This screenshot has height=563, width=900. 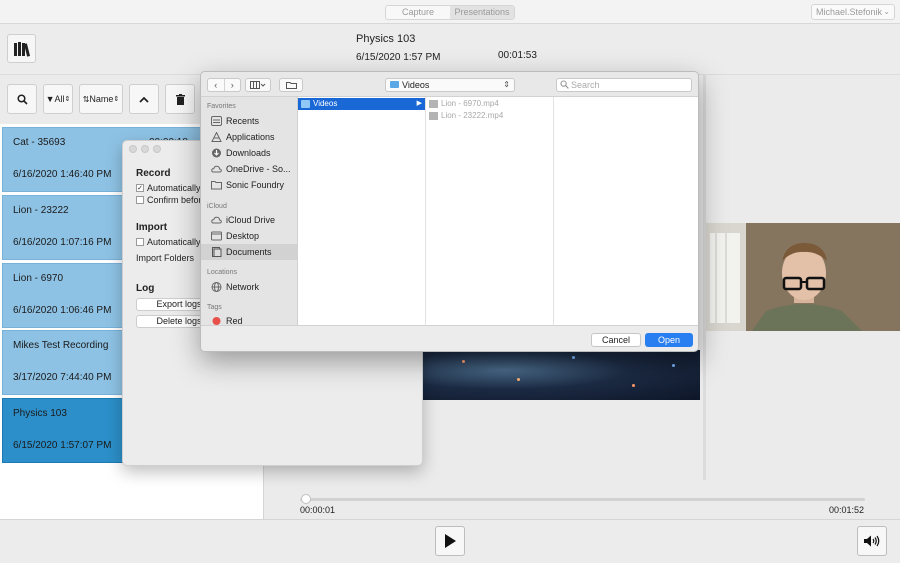 What do you see at coordinates (101, 99) in the screenshot?
I see `sort-dropdown: ⇅ Name ⇕` at bounding box center [101, 99].